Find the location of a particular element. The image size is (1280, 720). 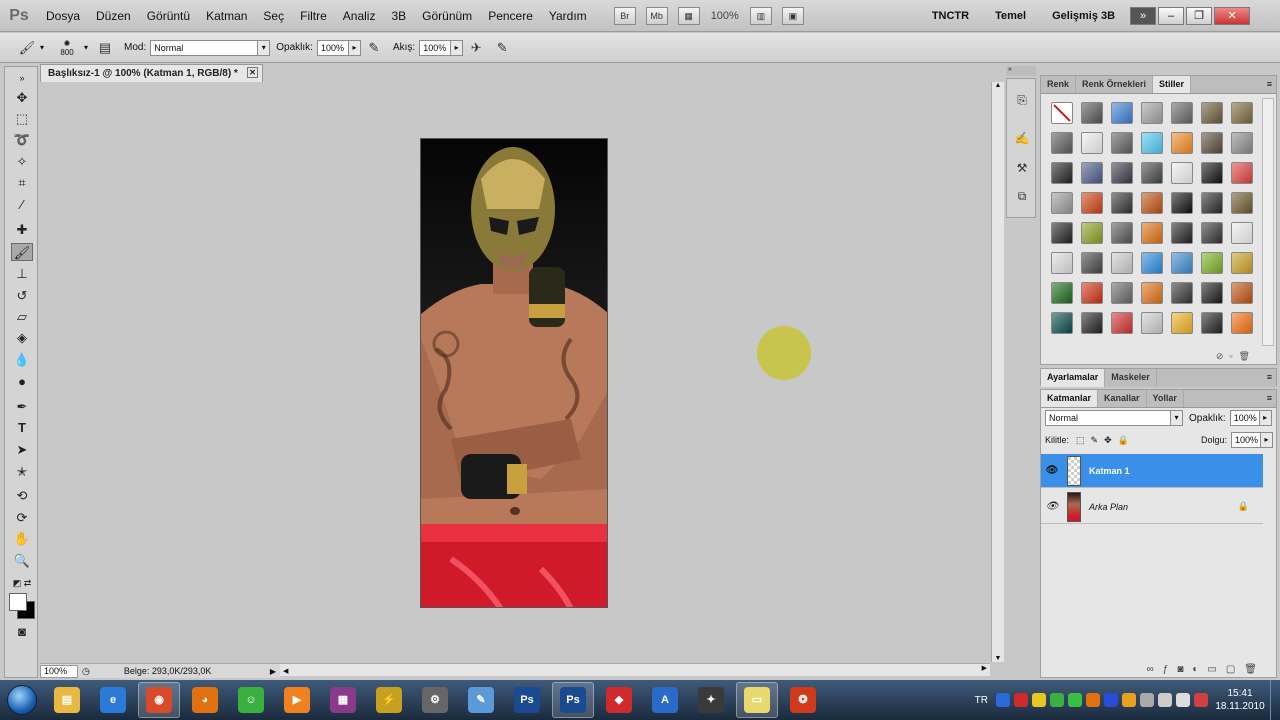

layer-row-katman-1: 👁 Katman 1 is located at coordinates (1152, 471).